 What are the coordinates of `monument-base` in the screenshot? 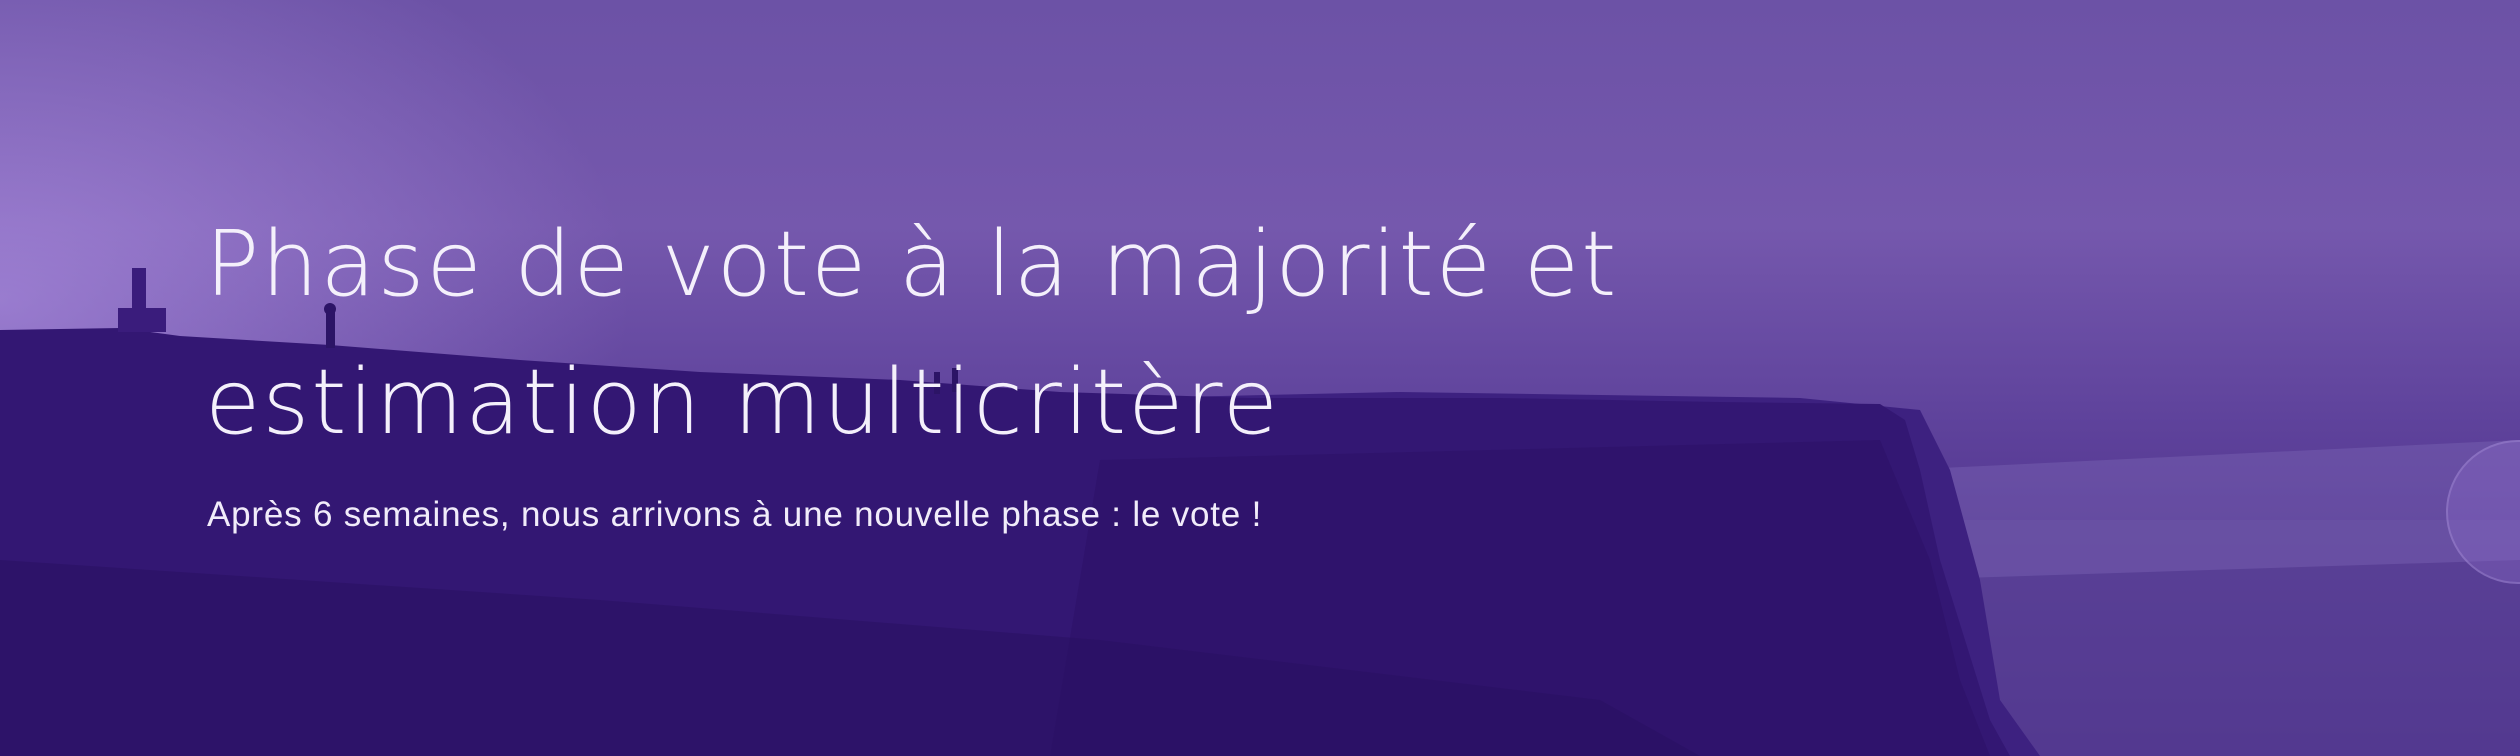 It's located at (142, 320).